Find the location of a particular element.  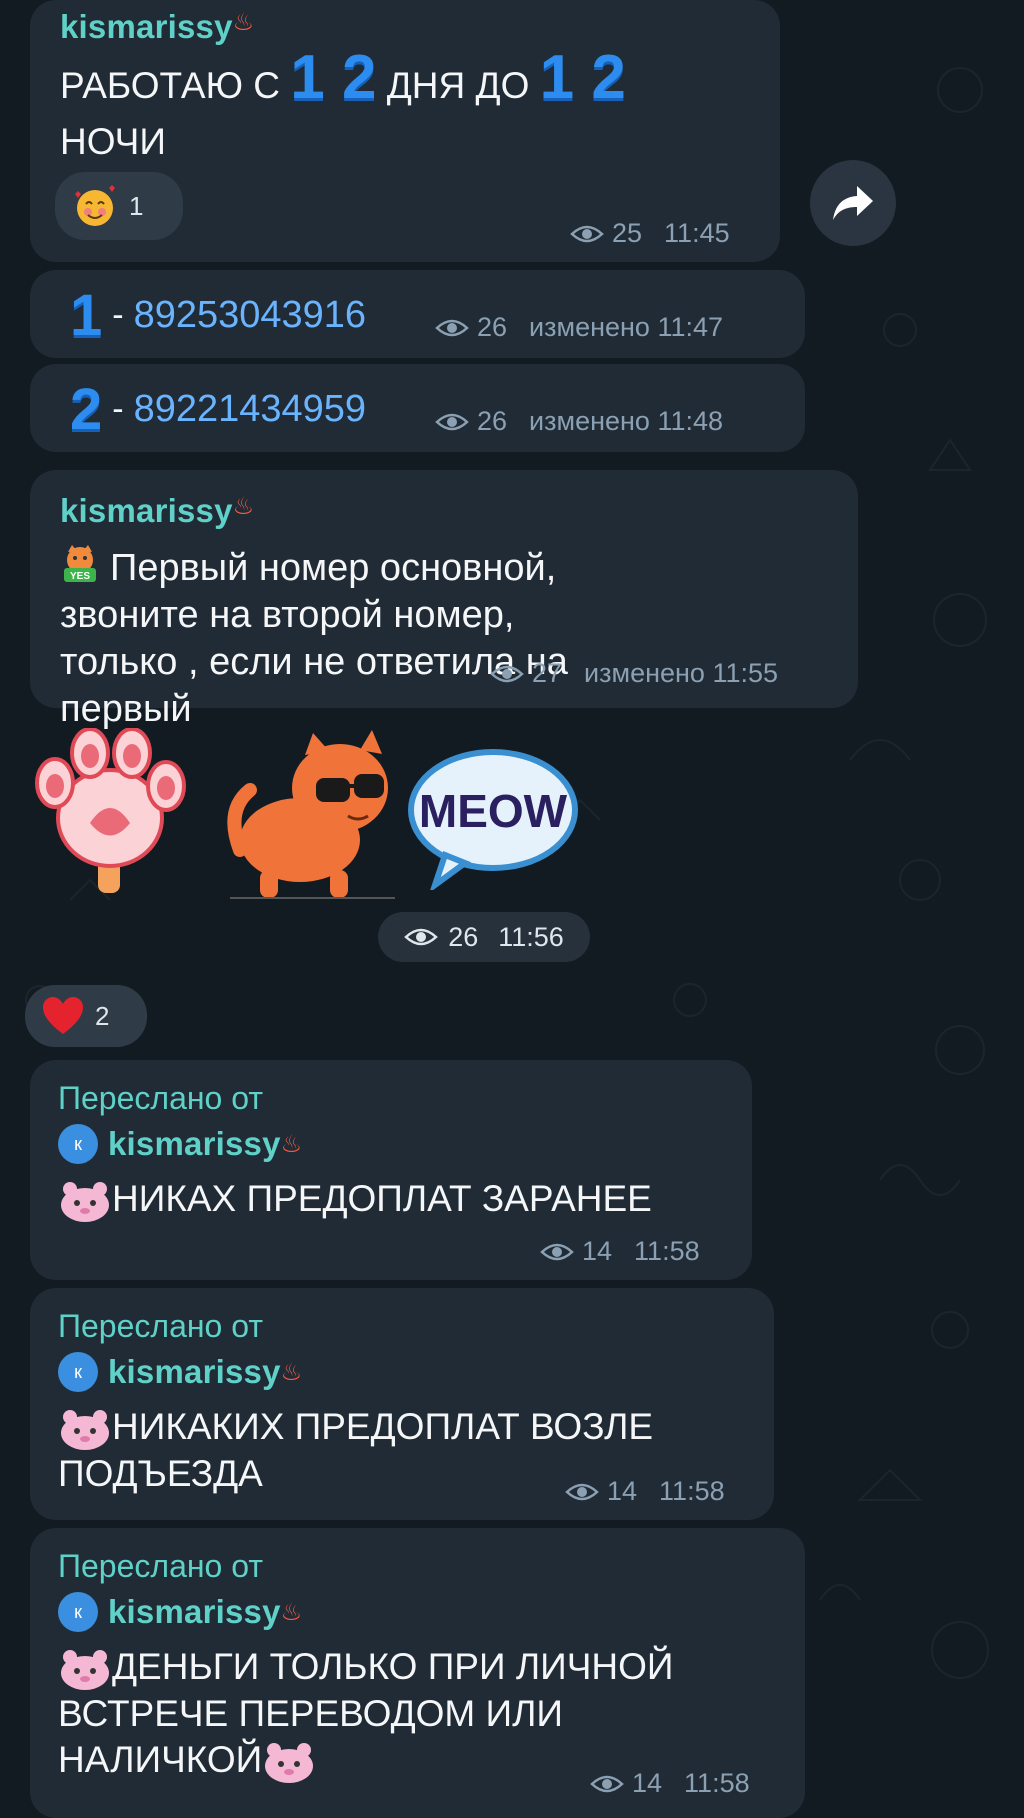

edited-timestamp: изменено 11:55 is located at coordinates (681, 673).